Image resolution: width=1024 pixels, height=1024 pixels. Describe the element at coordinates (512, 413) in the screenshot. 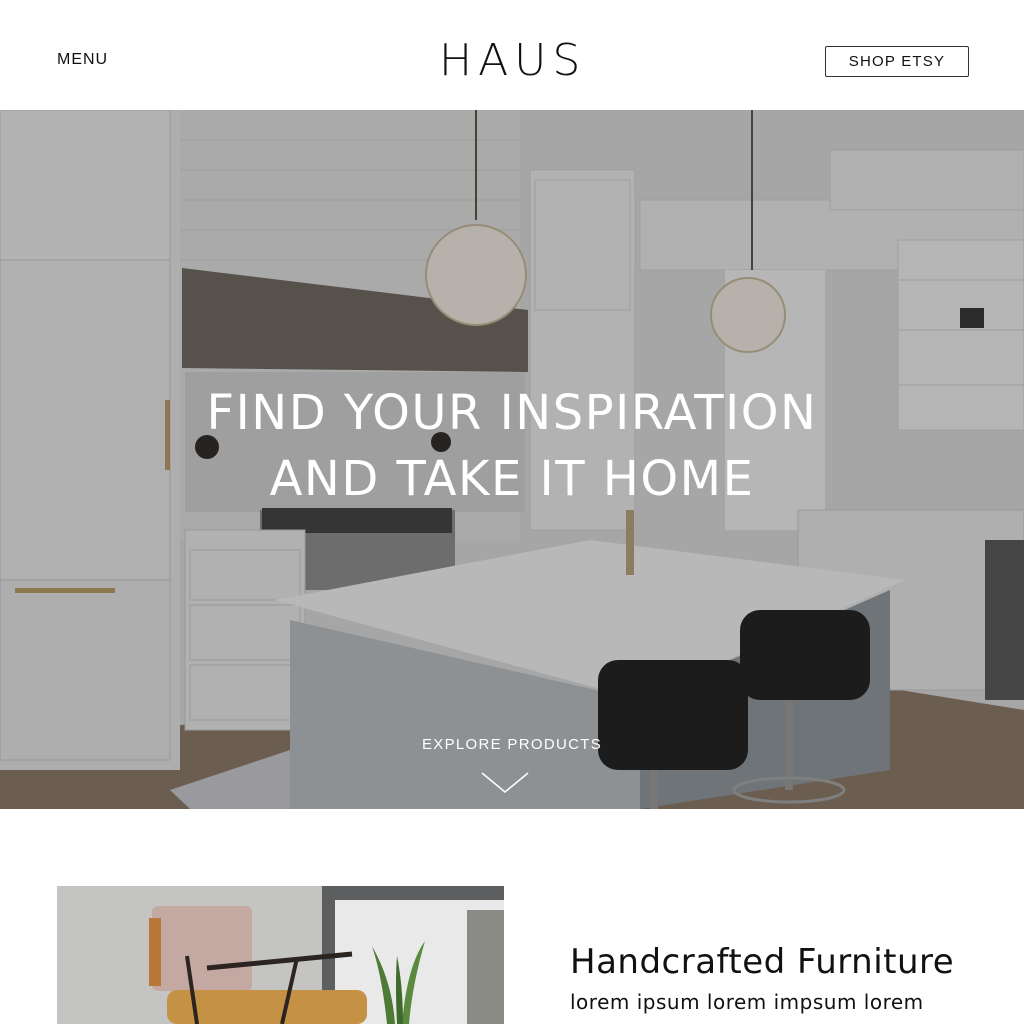

I see `hero-title-line-1: FIND YOUR INSPIRATION` at that location.